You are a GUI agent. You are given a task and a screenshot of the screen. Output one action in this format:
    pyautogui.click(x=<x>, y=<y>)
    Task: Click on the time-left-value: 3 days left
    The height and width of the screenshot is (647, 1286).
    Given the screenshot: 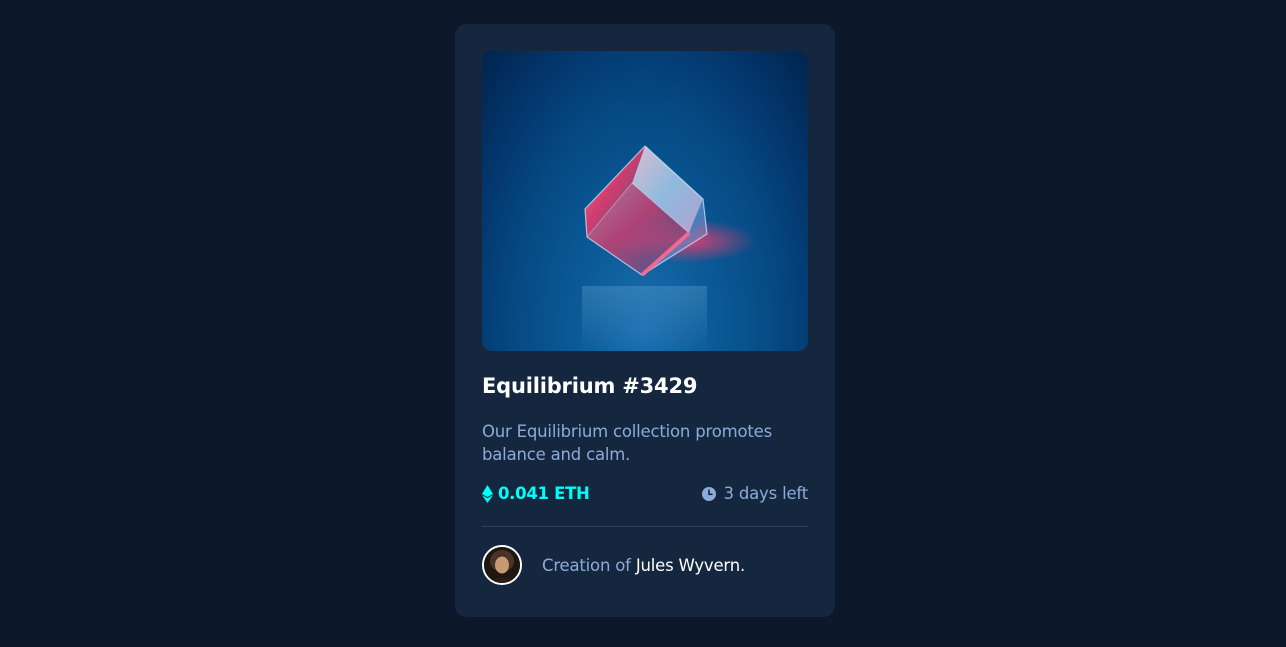 What is the action you would take?
    pyautogui.click(x=766, y=493)
    